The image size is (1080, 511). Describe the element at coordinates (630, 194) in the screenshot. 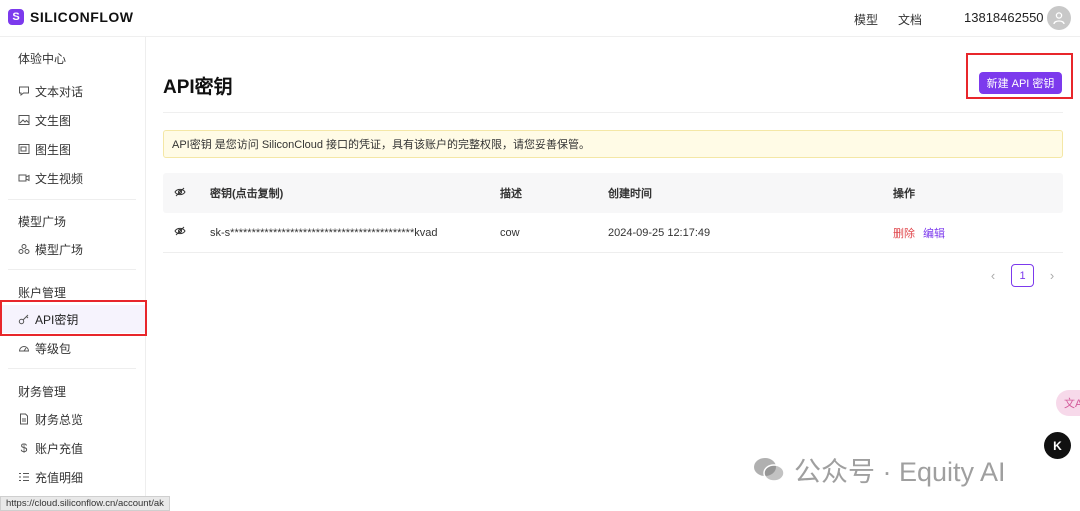

I see `column-header-created: 创建时间` at that location.